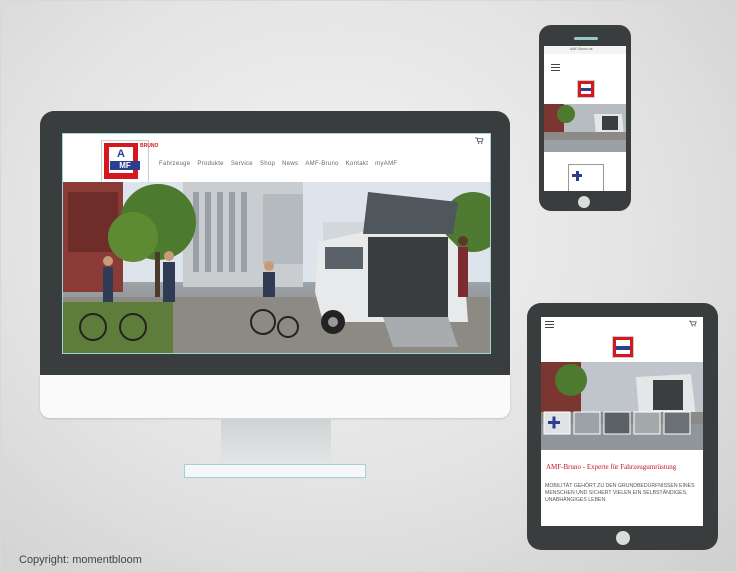 This screenshot has width=737, height=572. I want to click on logo-red-square: A MF, so click(122, 161).